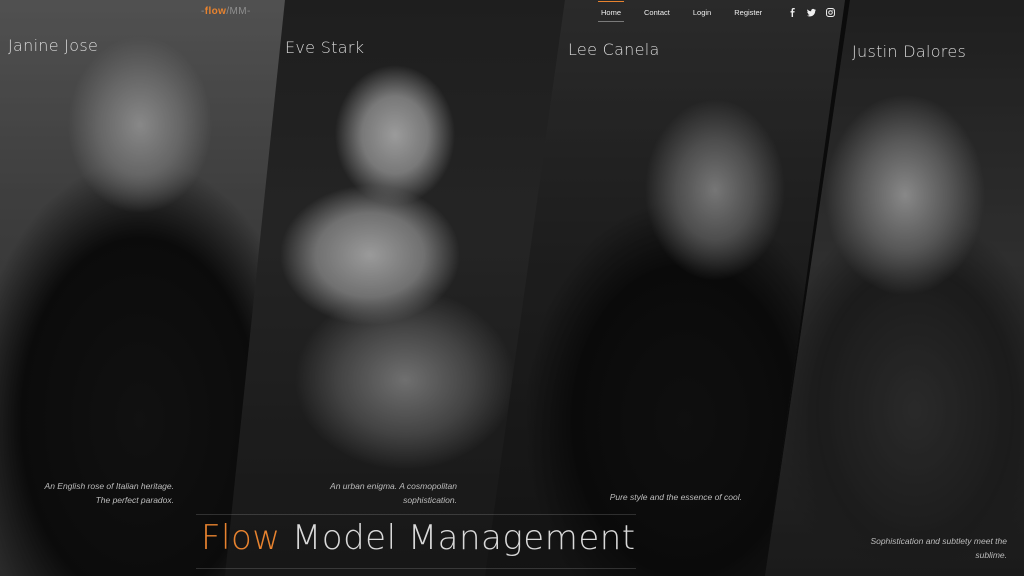  What do you see at coordinates (792, 12) in the screenshot?
I see `facebook-icon` at bounding box center [792, 12].